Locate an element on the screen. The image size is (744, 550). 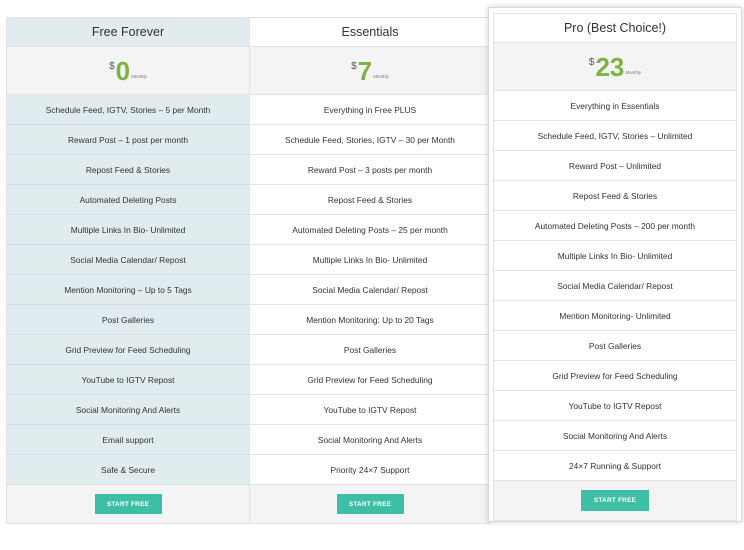
feature-row: Mention Monitoring- Unlimited is located at coordinates (615, 316).